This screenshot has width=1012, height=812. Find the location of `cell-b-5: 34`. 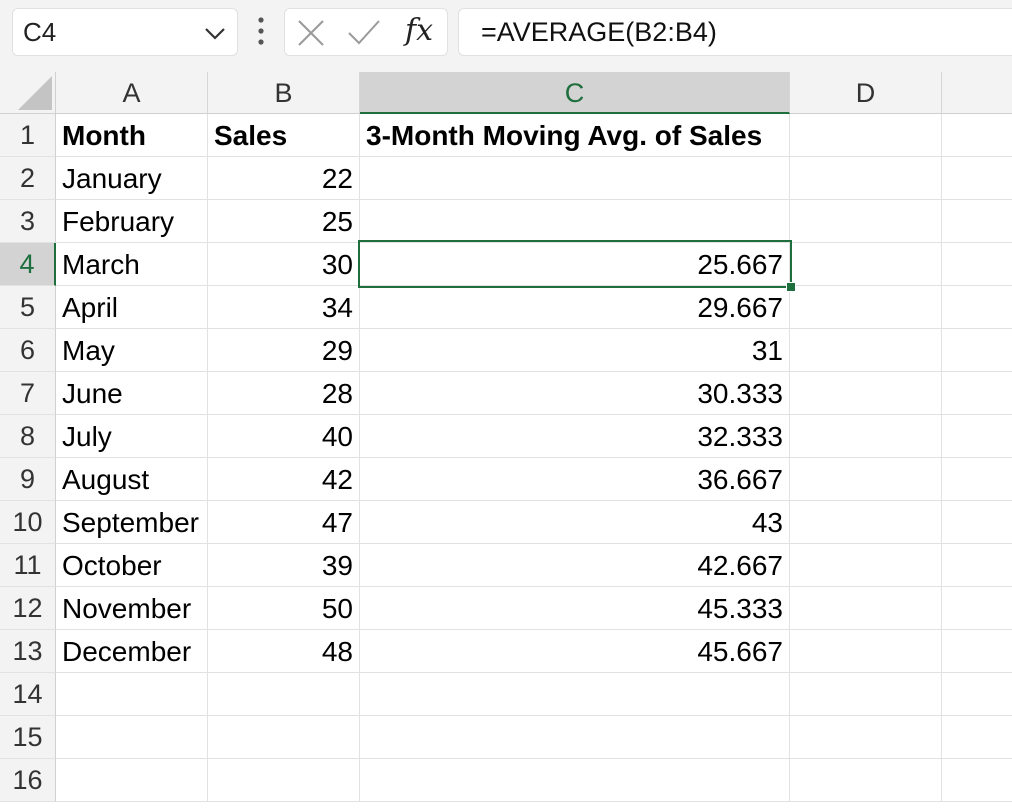

cell-b-5: 34 is located at coordinates (284, 307).